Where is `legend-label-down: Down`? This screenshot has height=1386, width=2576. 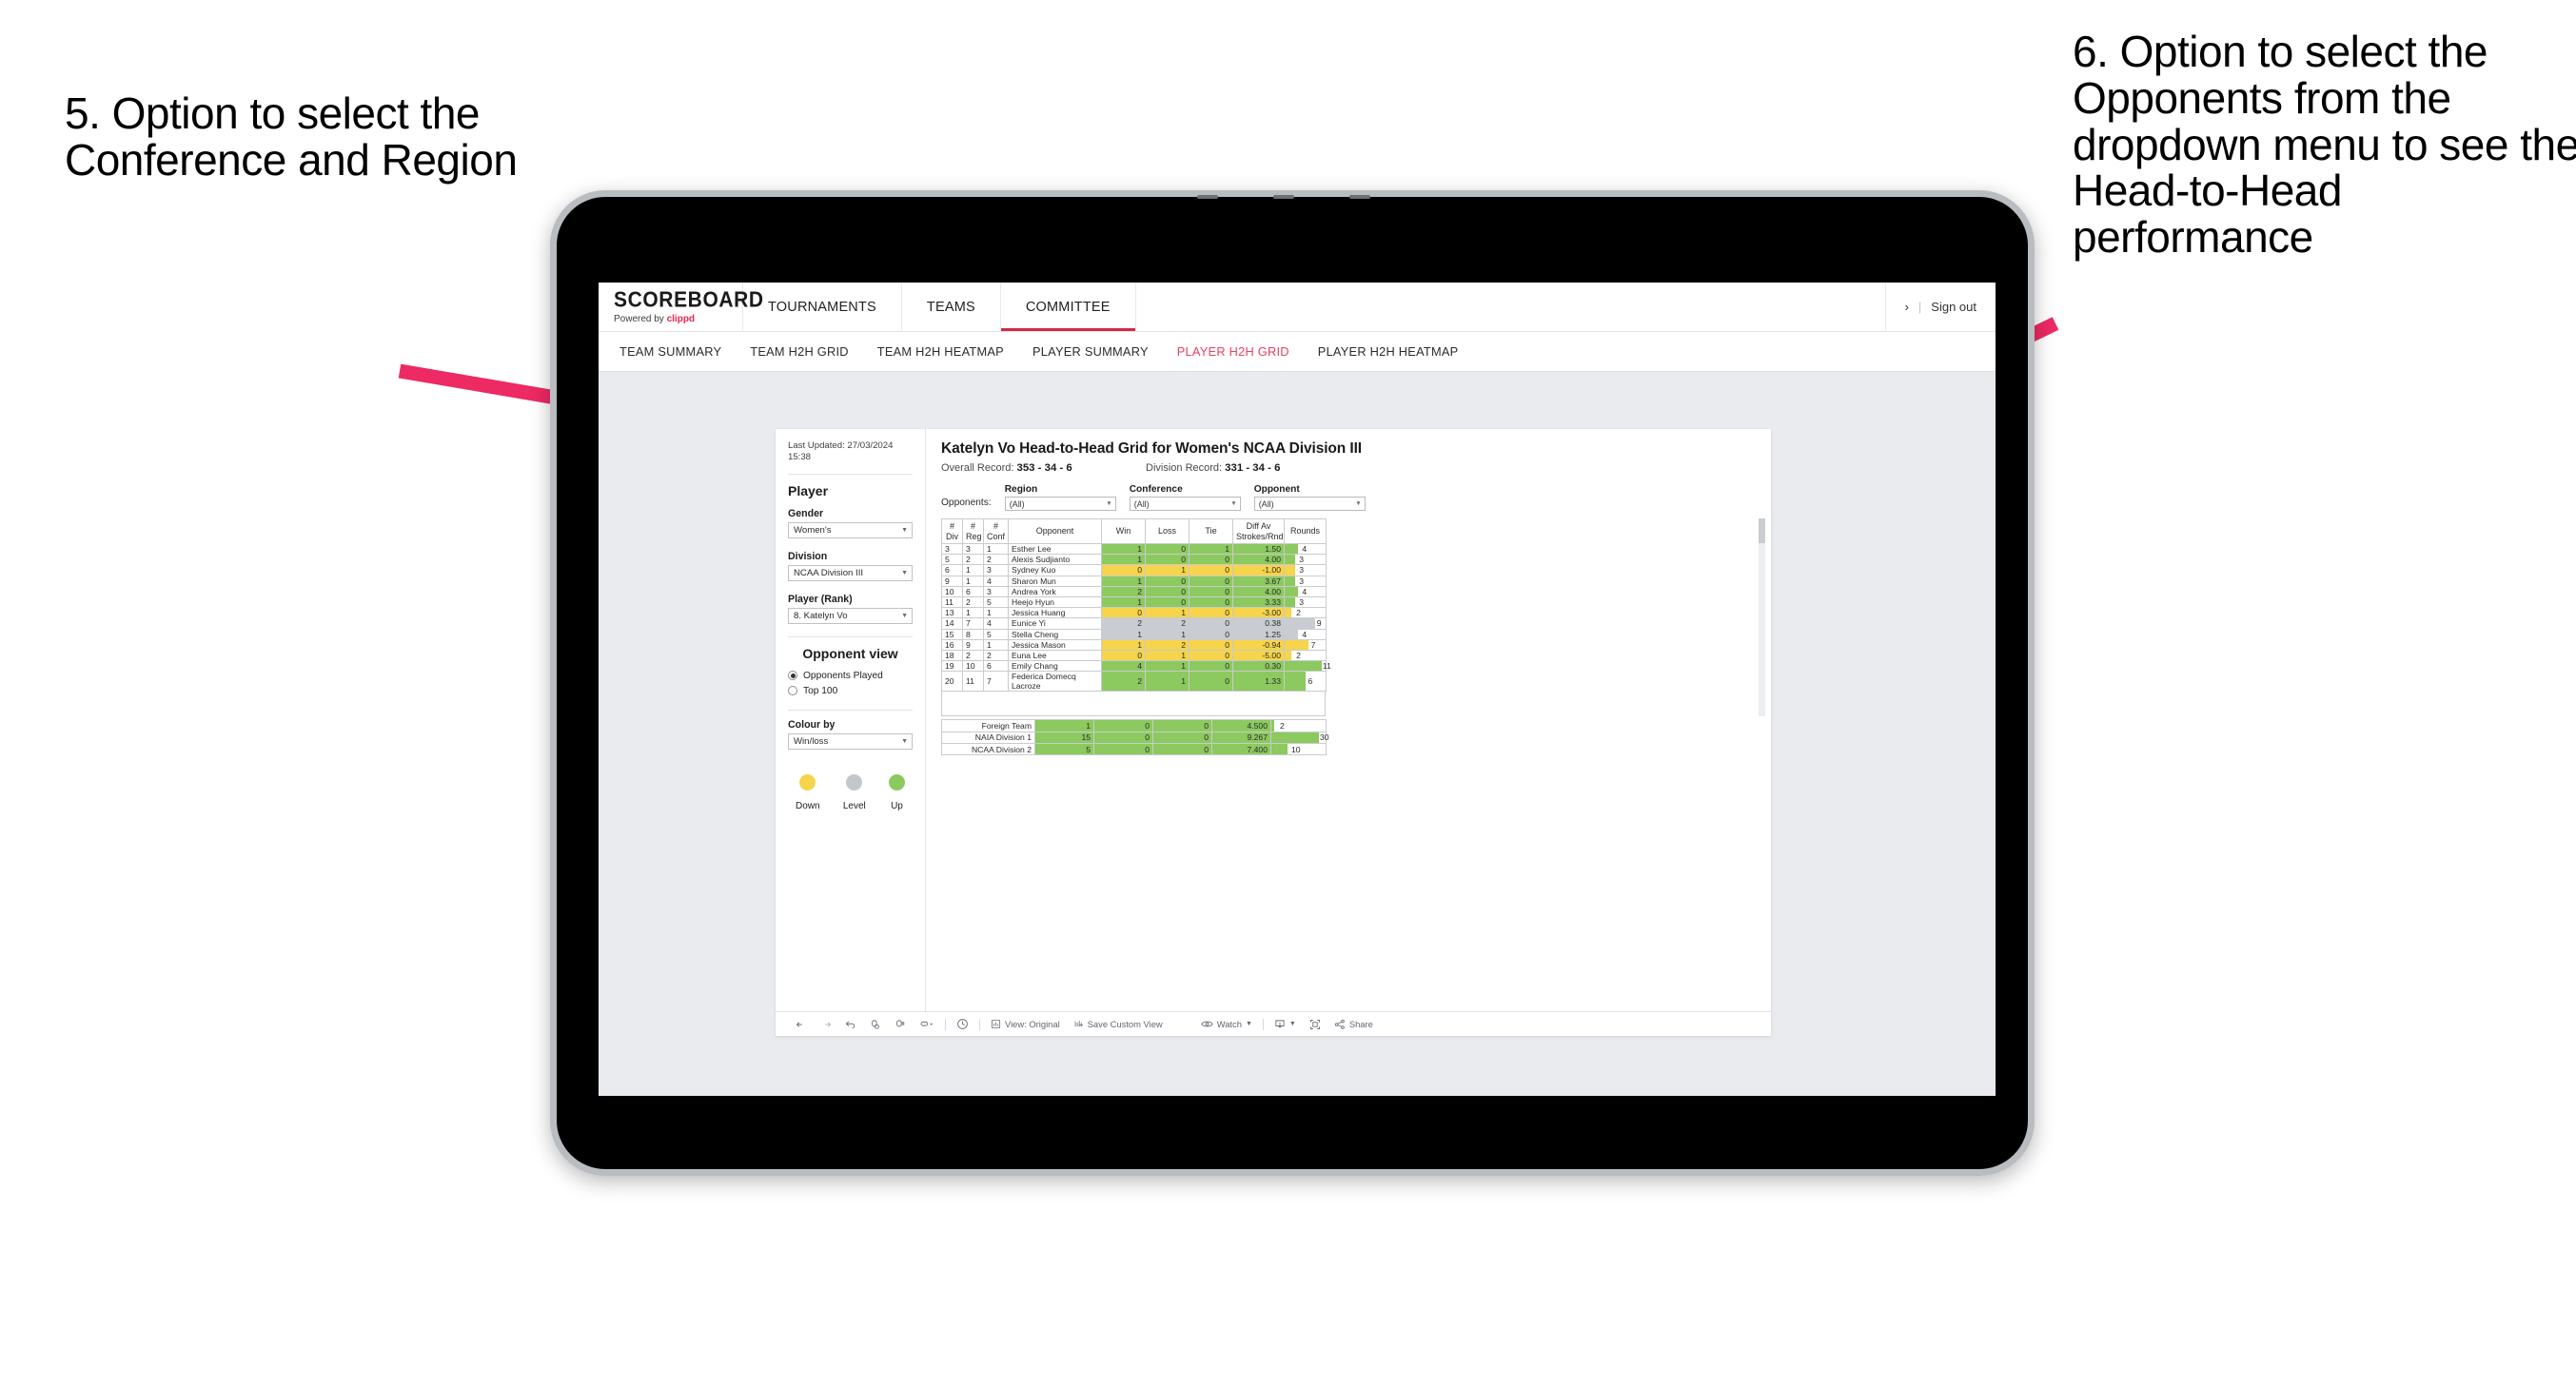
legend-label-down: Down is located at coordinates (808, 805).